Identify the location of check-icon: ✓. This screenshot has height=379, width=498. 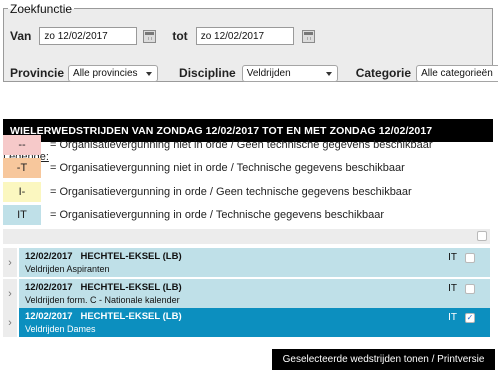
(470, 317).